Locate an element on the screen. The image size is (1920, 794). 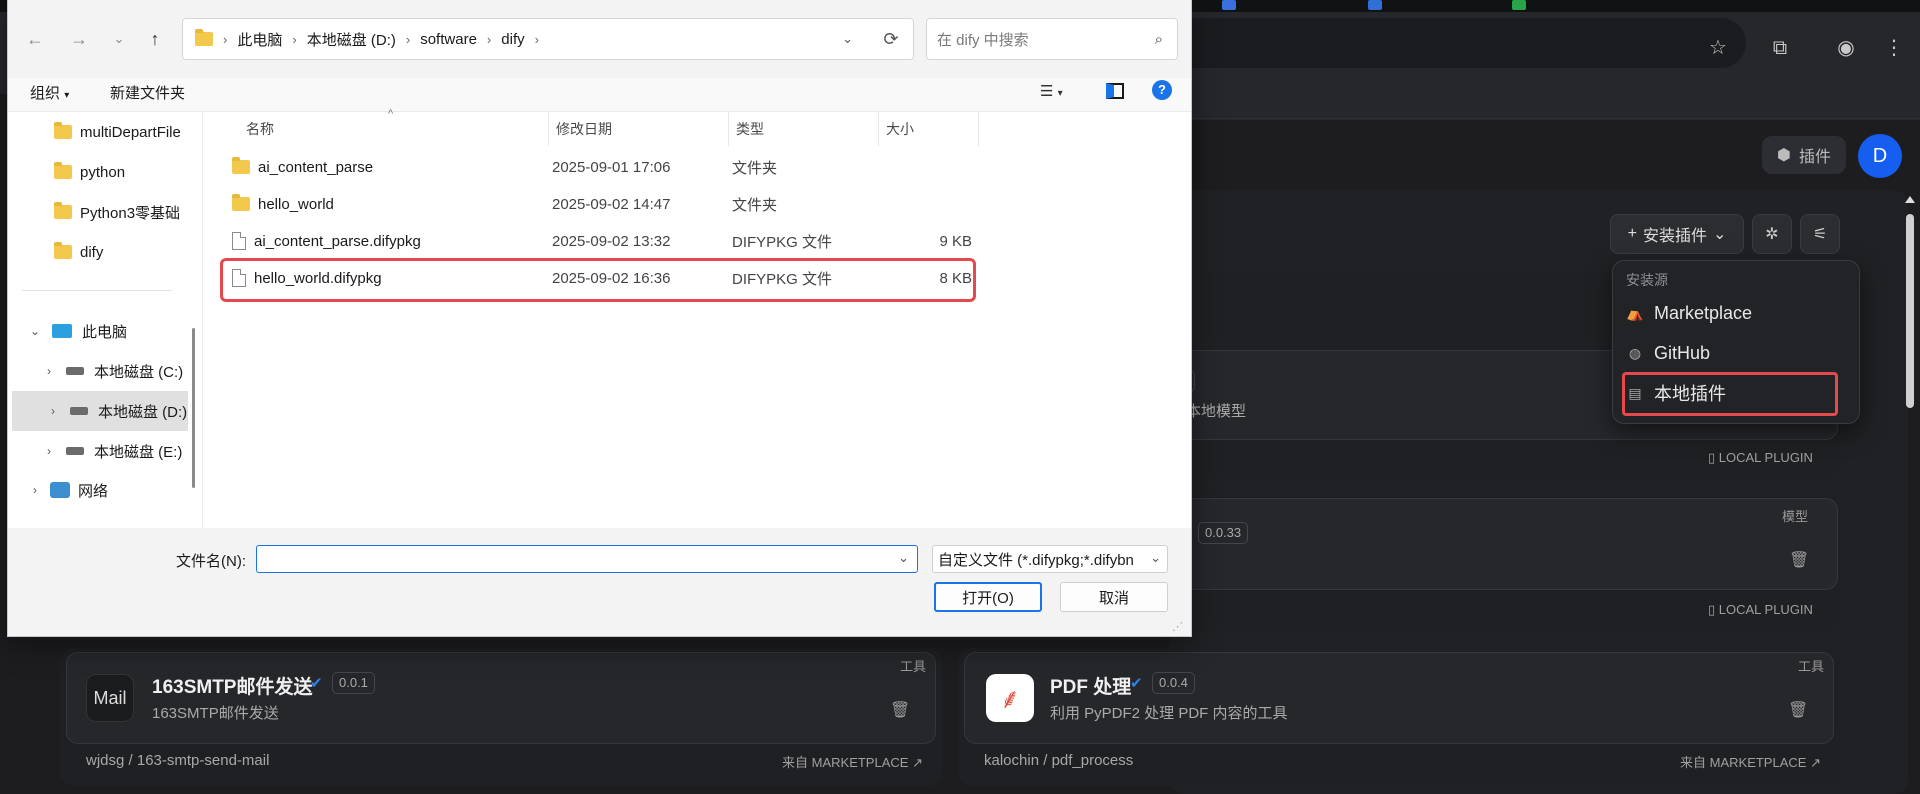
nav-item-drive-d: › 本地磁盘 (D:) is located at coordinates (100, 411).